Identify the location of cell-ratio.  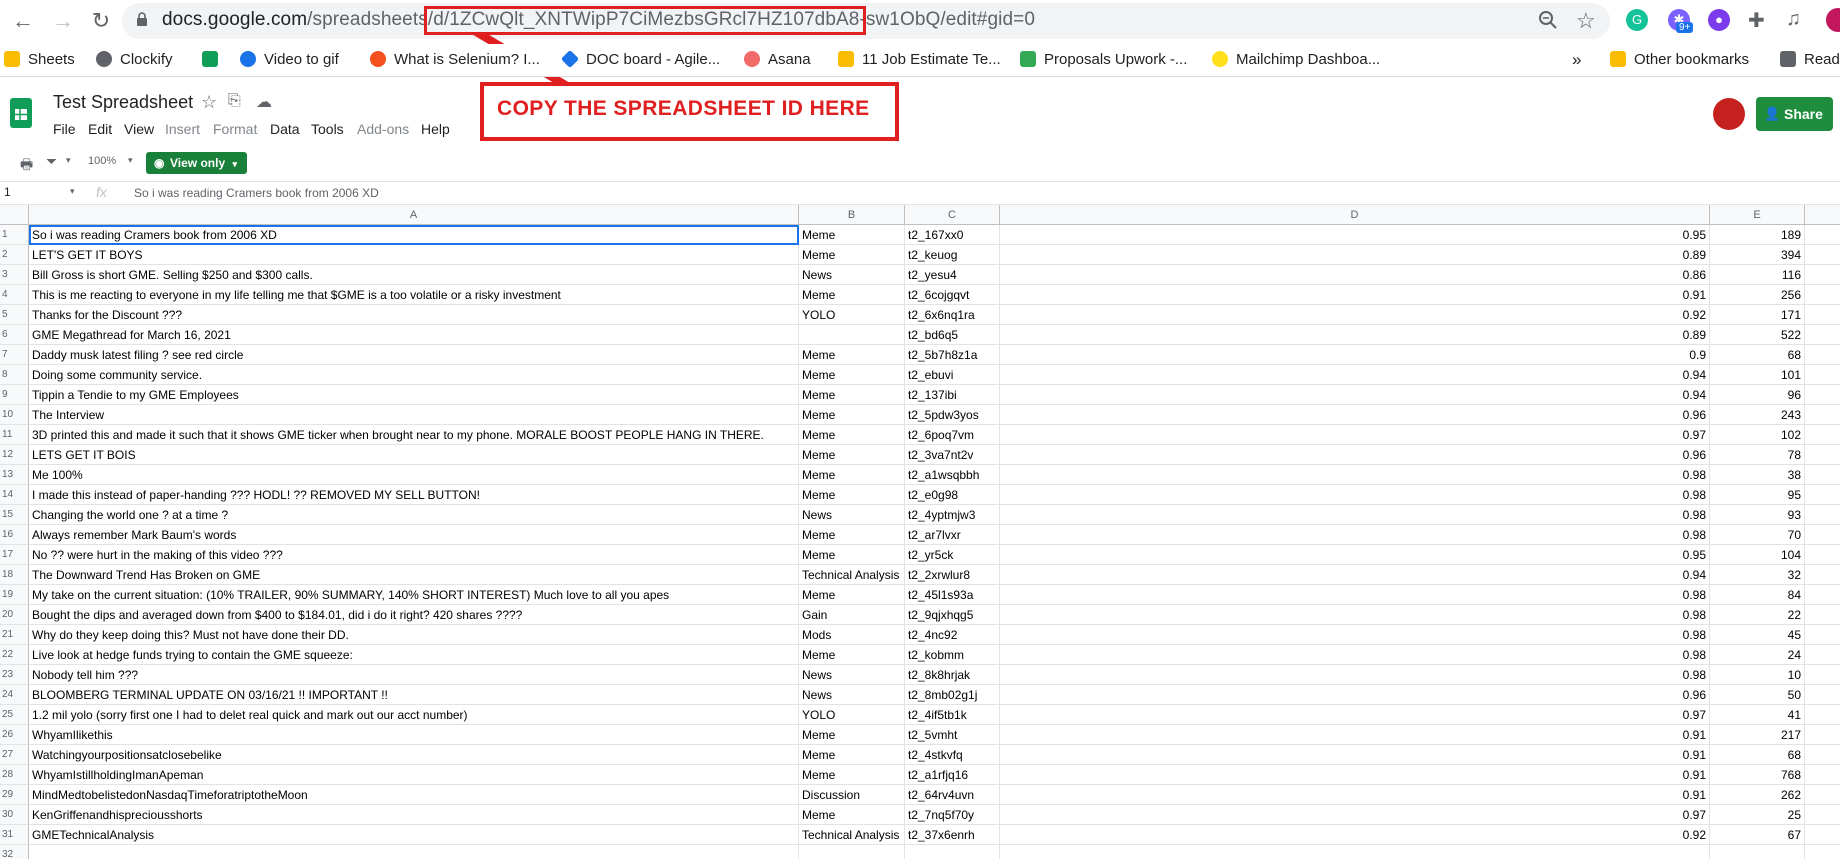
(1355, 852).